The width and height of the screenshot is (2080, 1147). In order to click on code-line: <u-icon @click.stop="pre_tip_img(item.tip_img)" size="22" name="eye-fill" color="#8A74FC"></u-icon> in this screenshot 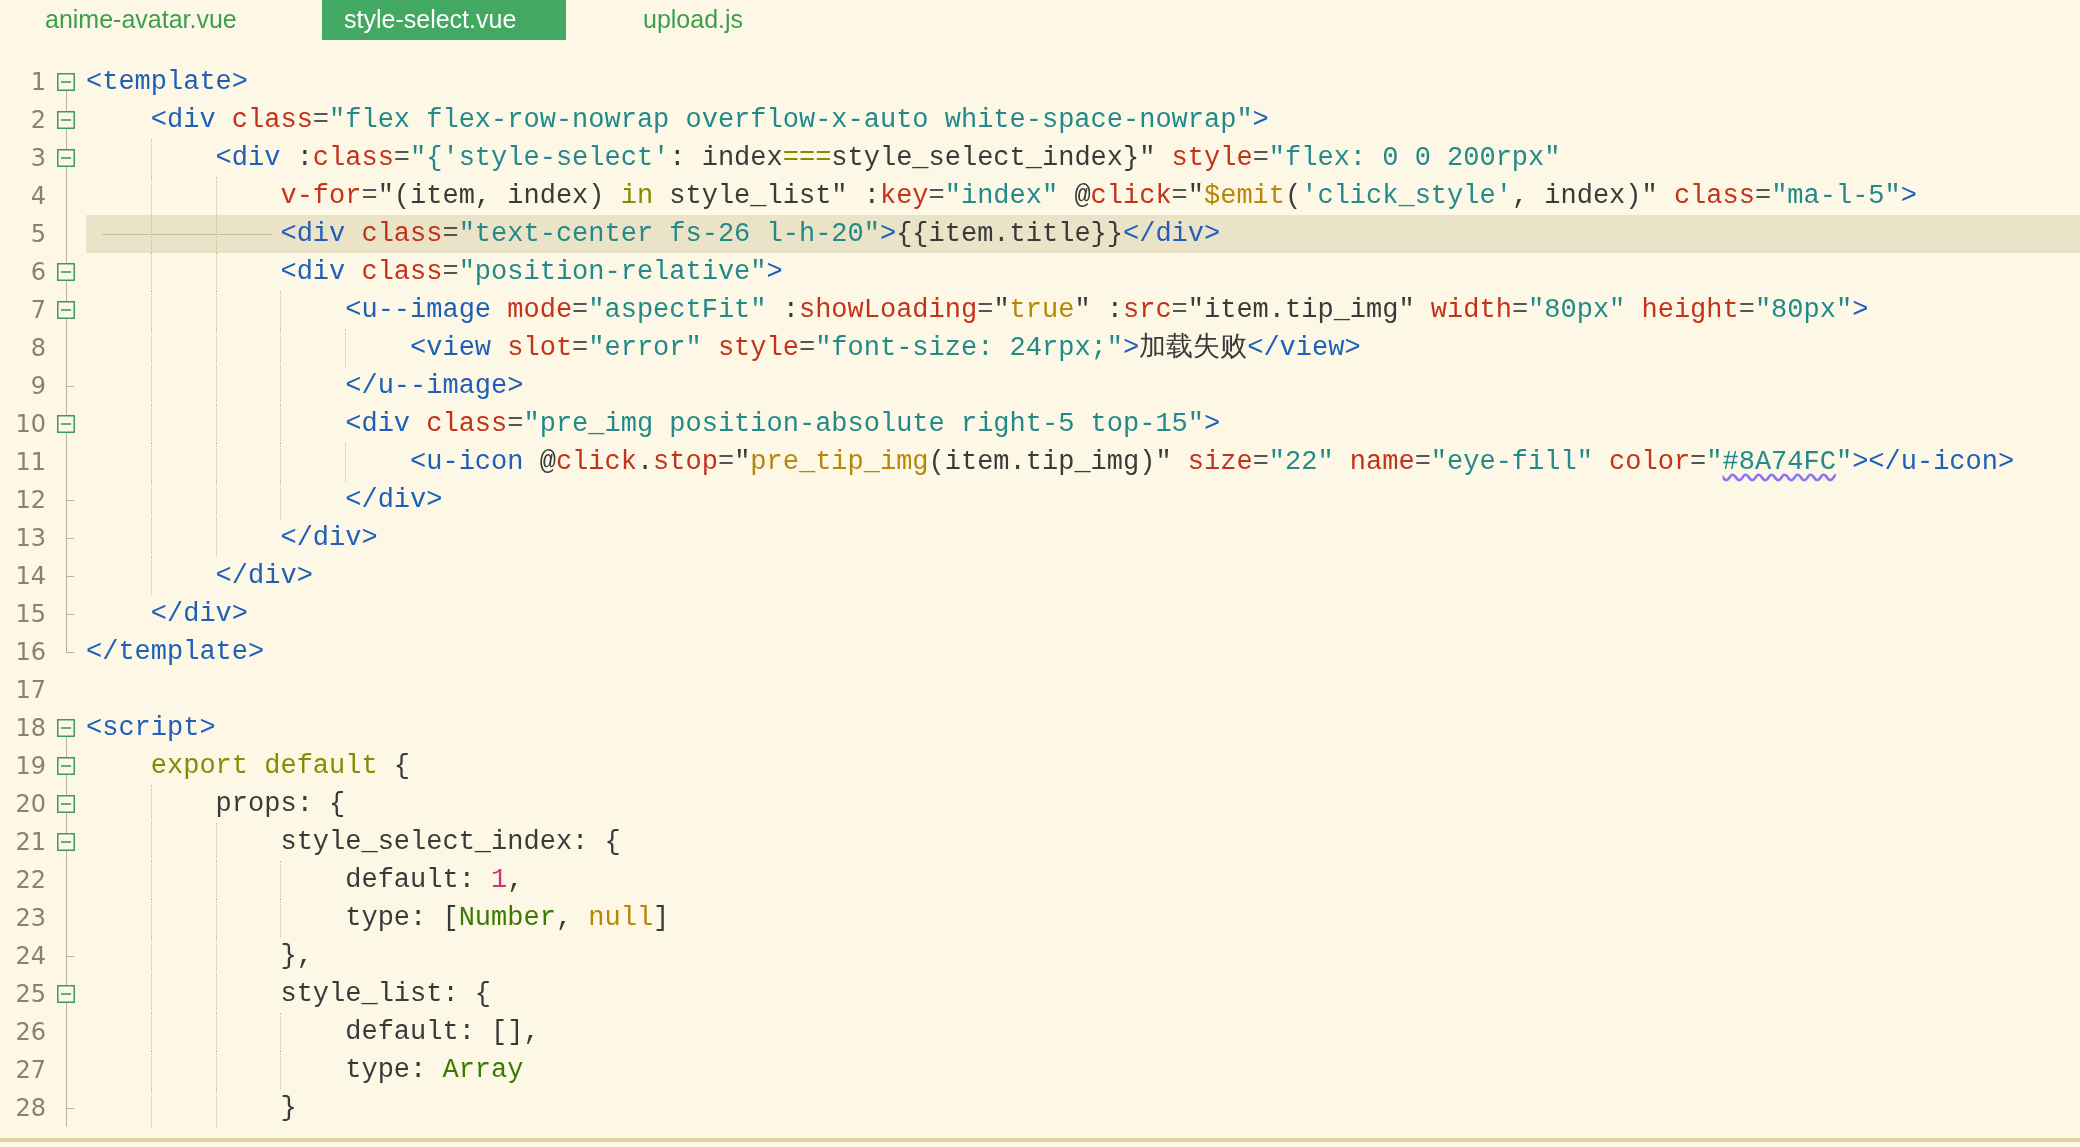, I will do `click(1212, 462)`.